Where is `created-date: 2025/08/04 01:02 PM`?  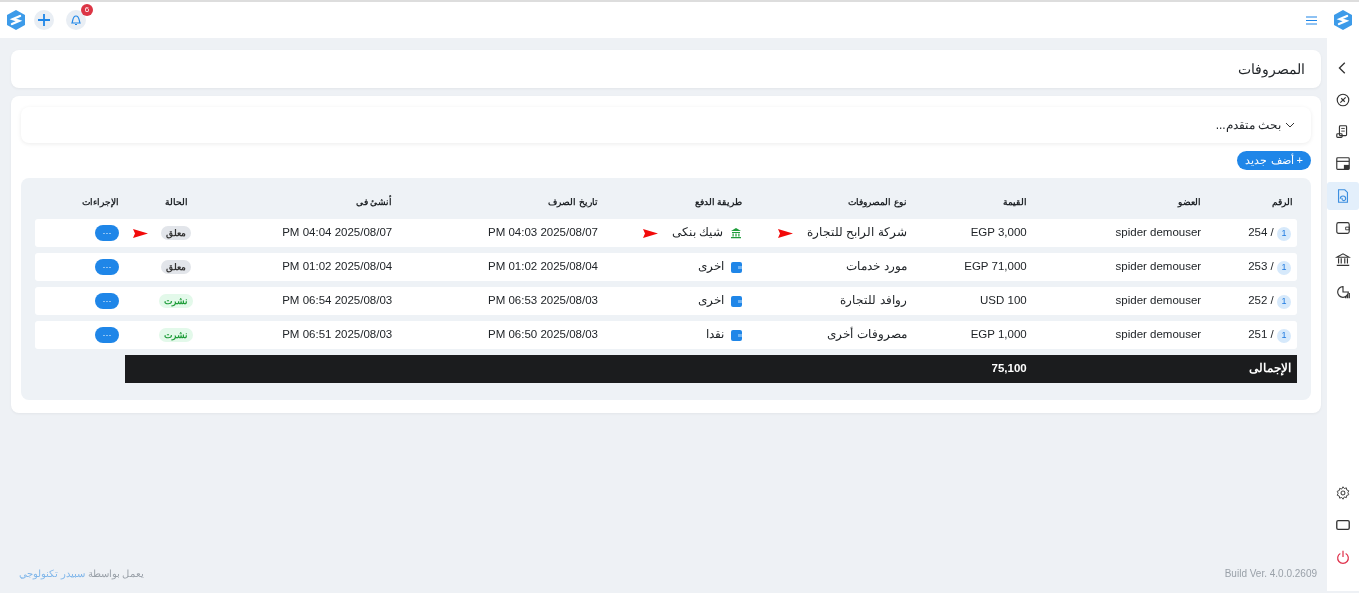 created-date: 2025/08/04 01:02 PM is located at coordinates (337, 266).